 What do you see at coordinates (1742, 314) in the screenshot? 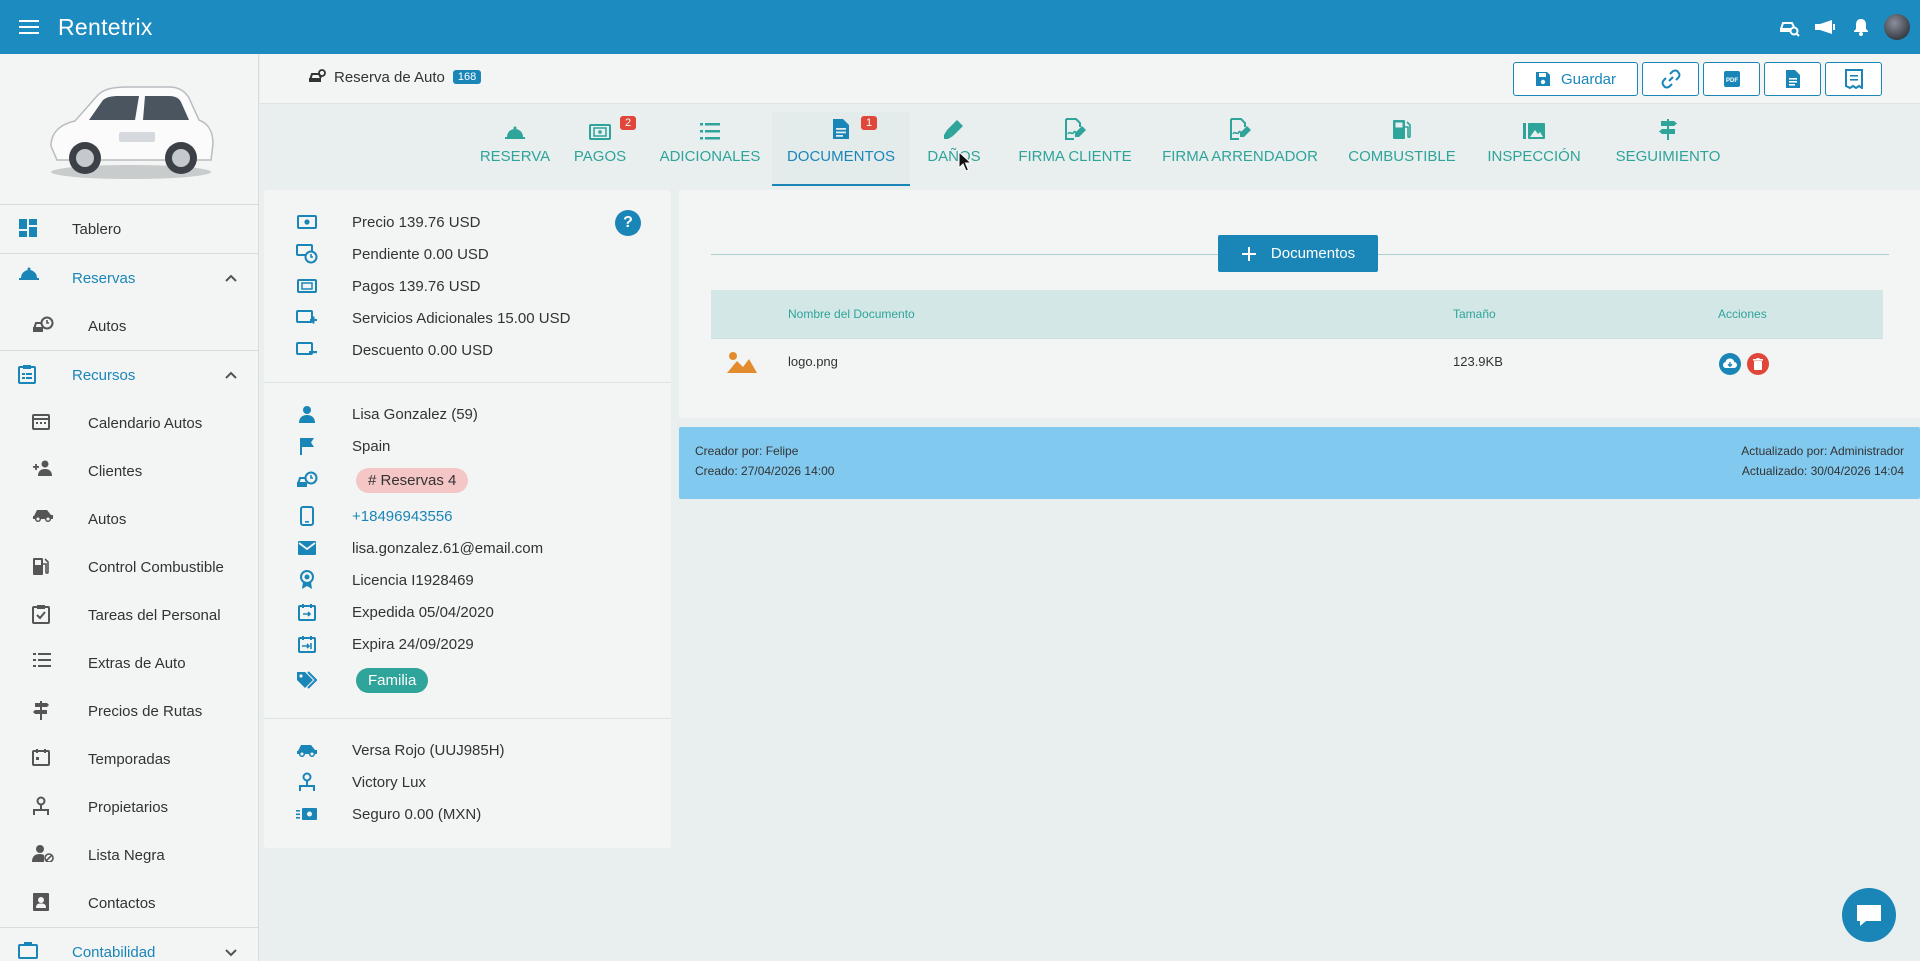
I see `column-header-actions: Acciones` at bounding box center [1742, 314].